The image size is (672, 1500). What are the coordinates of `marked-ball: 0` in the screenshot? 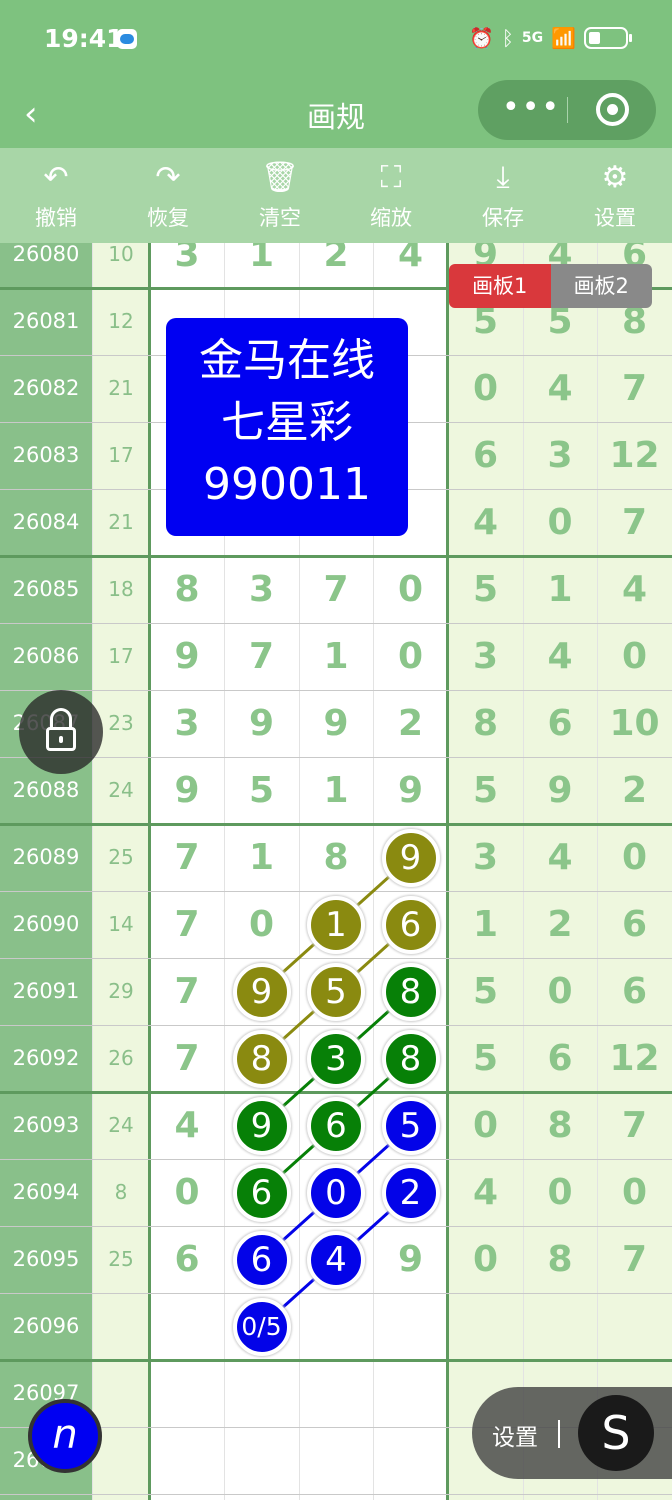 It's located at (336, 1192).